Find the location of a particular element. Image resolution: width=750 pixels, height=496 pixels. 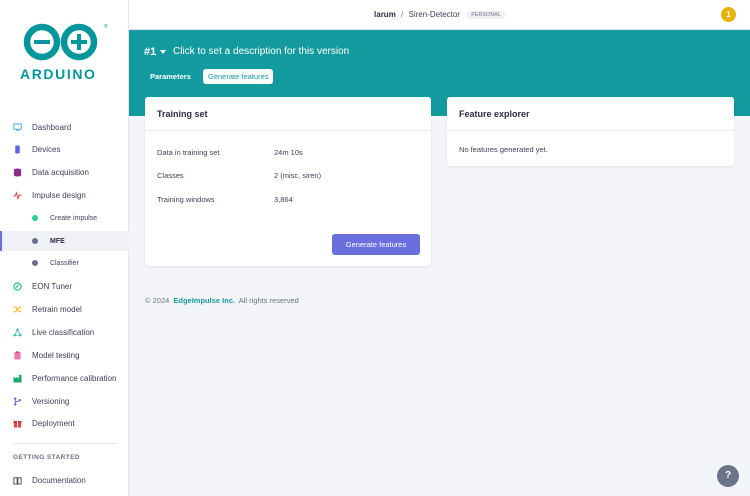

network-icon is located at coordinates (17, 331).